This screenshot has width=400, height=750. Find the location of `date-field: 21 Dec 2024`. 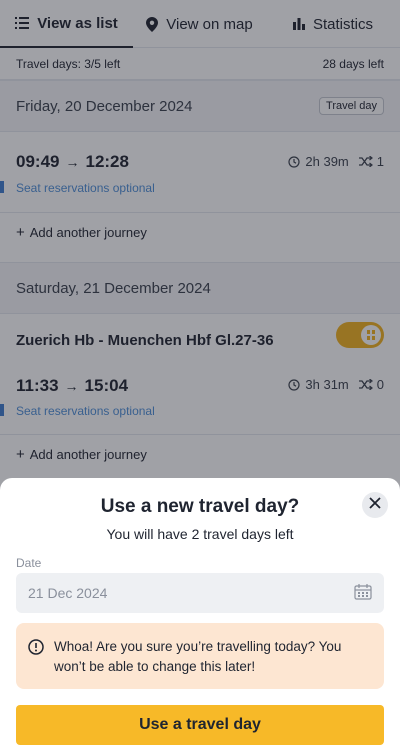

date-field: 21 Dec 2024 is located at coordinates (200, 593).